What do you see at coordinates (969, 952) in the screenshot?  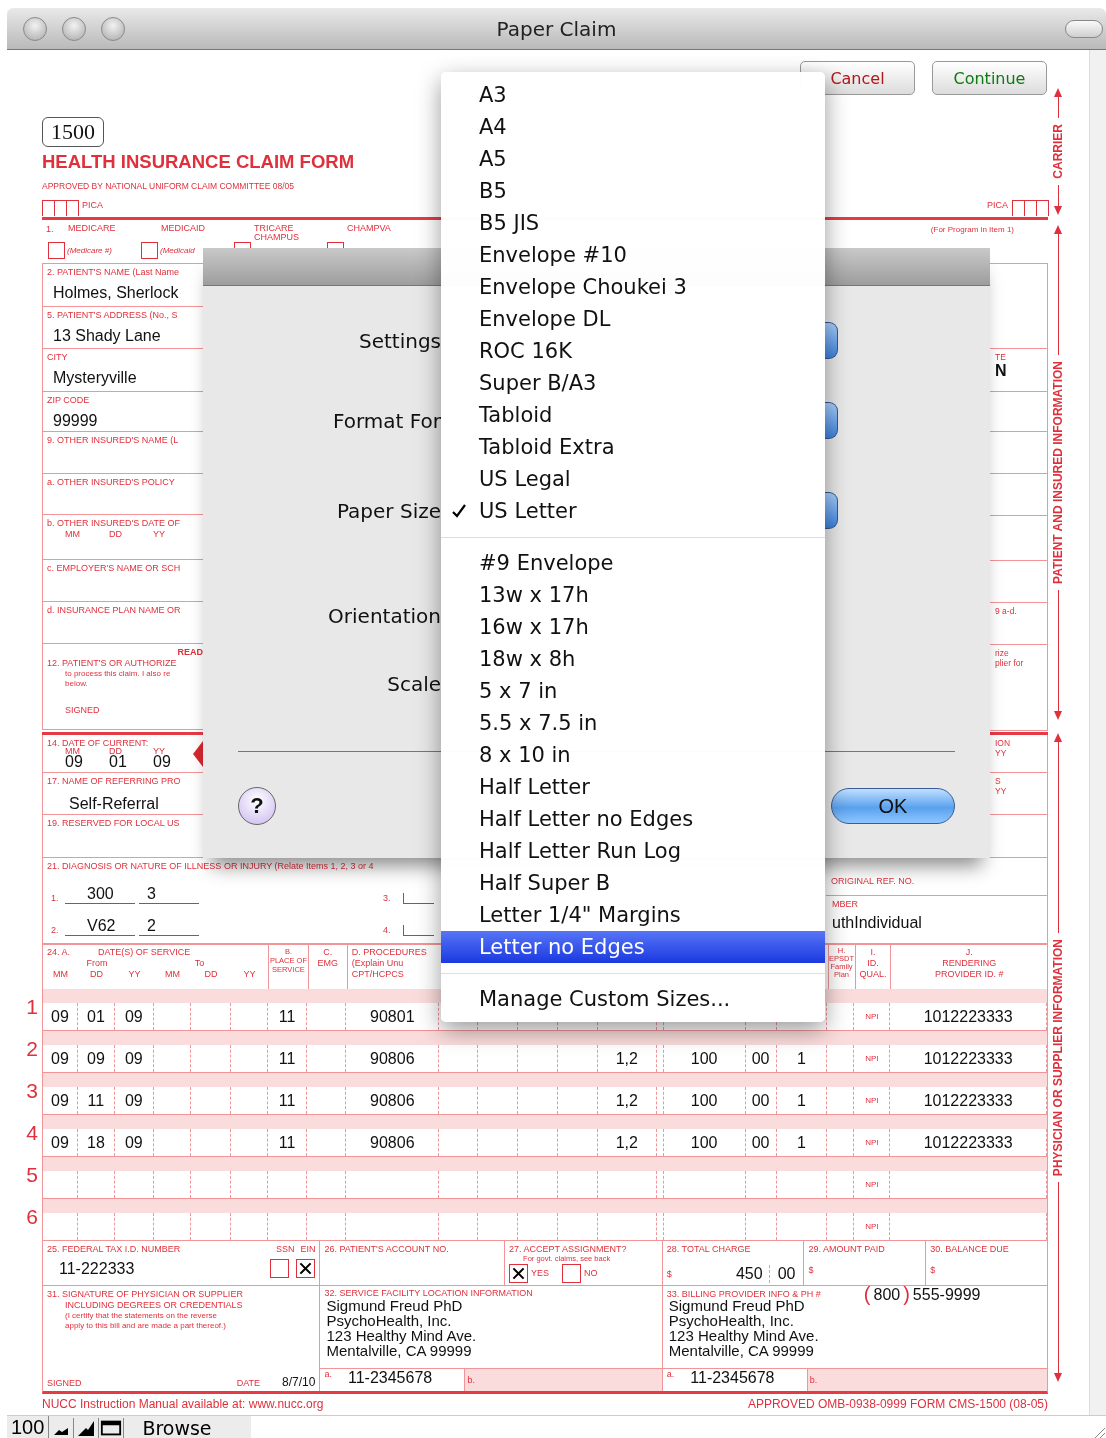 I see `column-label: J.` at bounding box center [969, 952].